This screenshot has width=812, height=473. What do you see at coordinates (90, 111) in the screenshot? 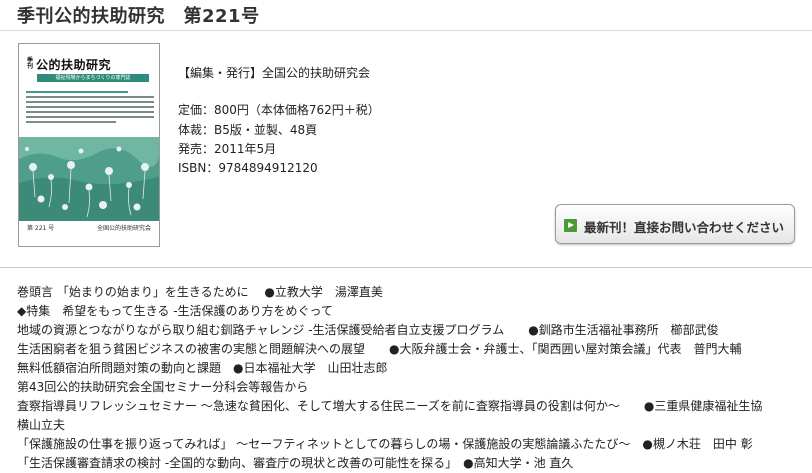
I see `cover-toc-lines` at bounding box center [90, 111].